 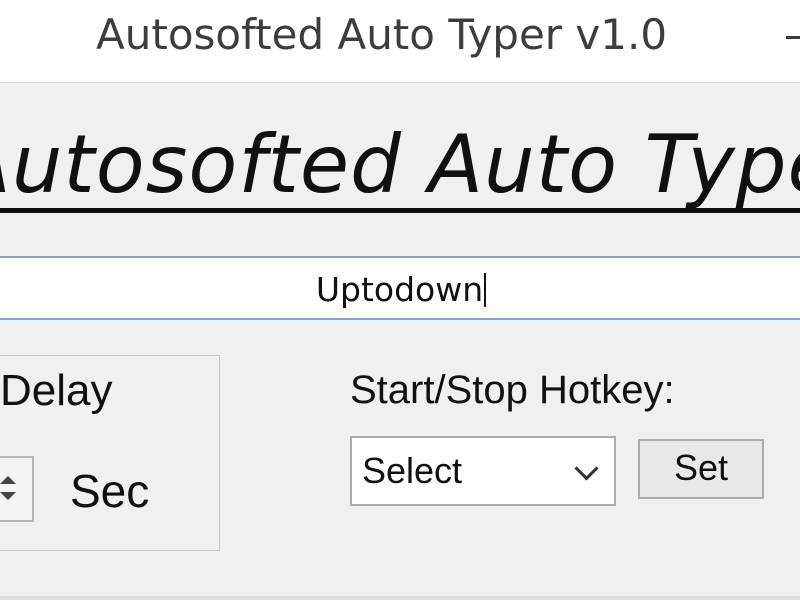 What do you see at coordinates (17, 489) in the screenshot?
I see `delay-spinner` at bounding box center [17, 489].